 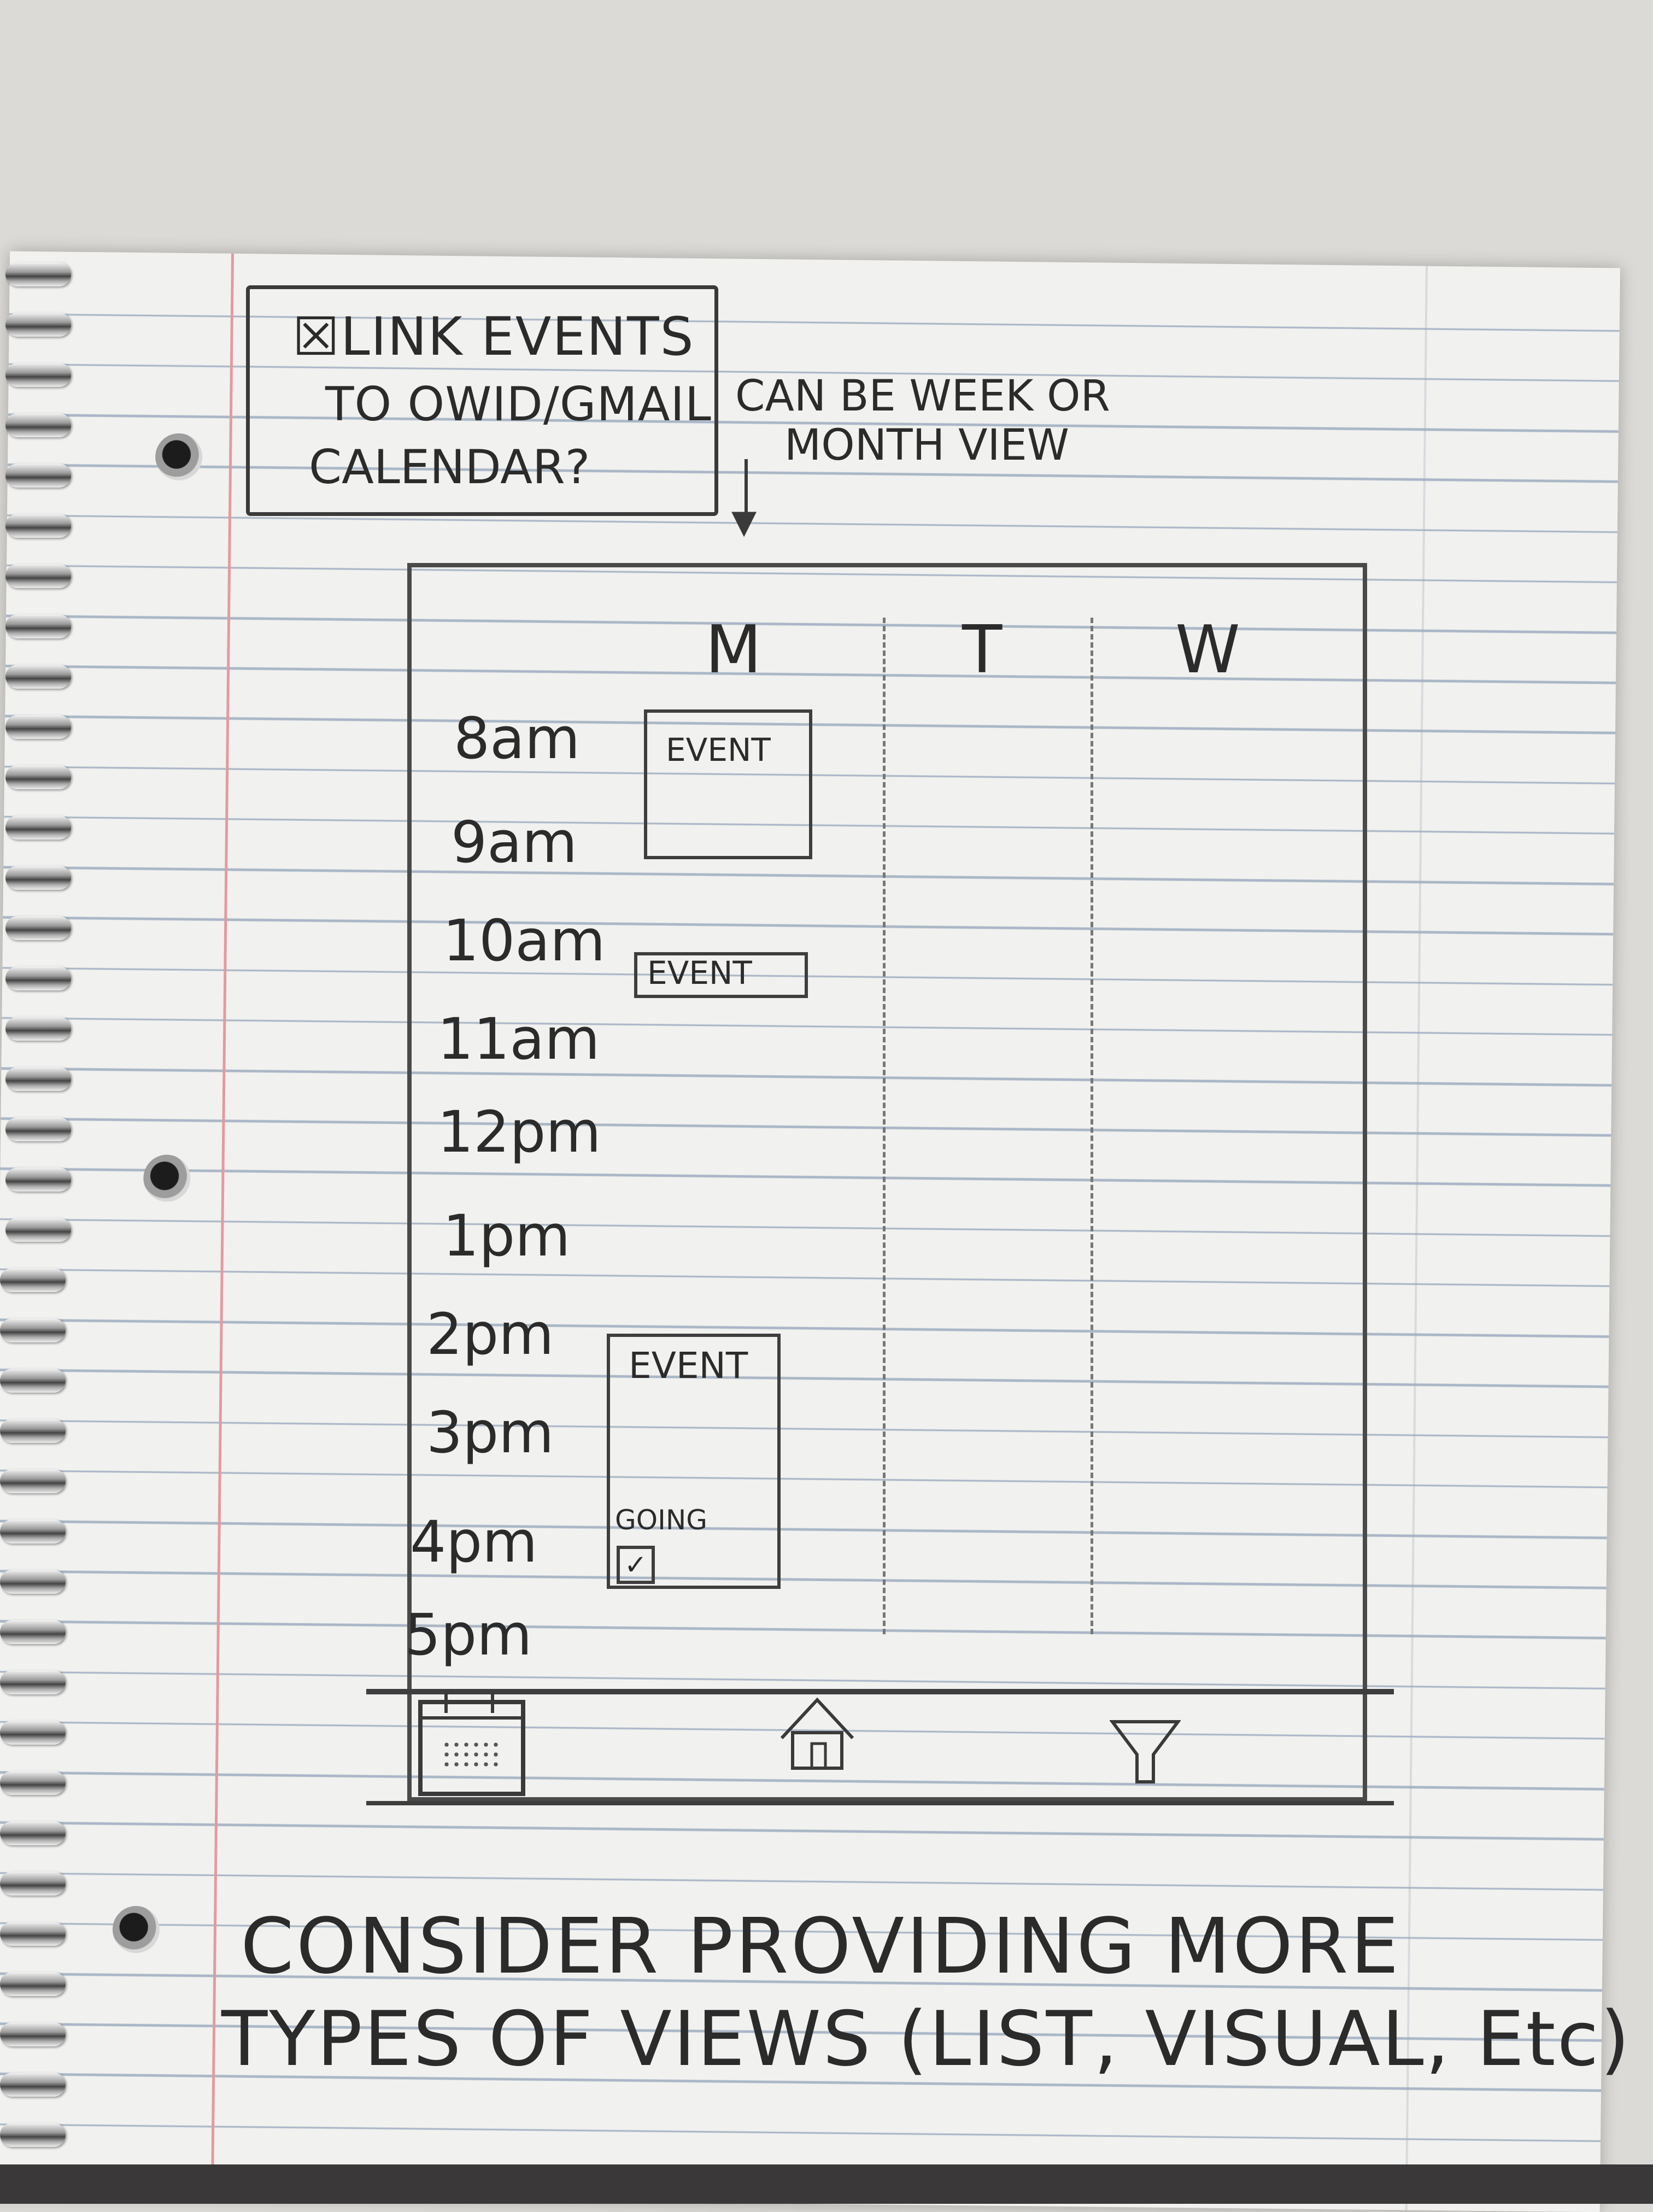 I want to click on day-header-monday: M, so click(x=733, y=650).